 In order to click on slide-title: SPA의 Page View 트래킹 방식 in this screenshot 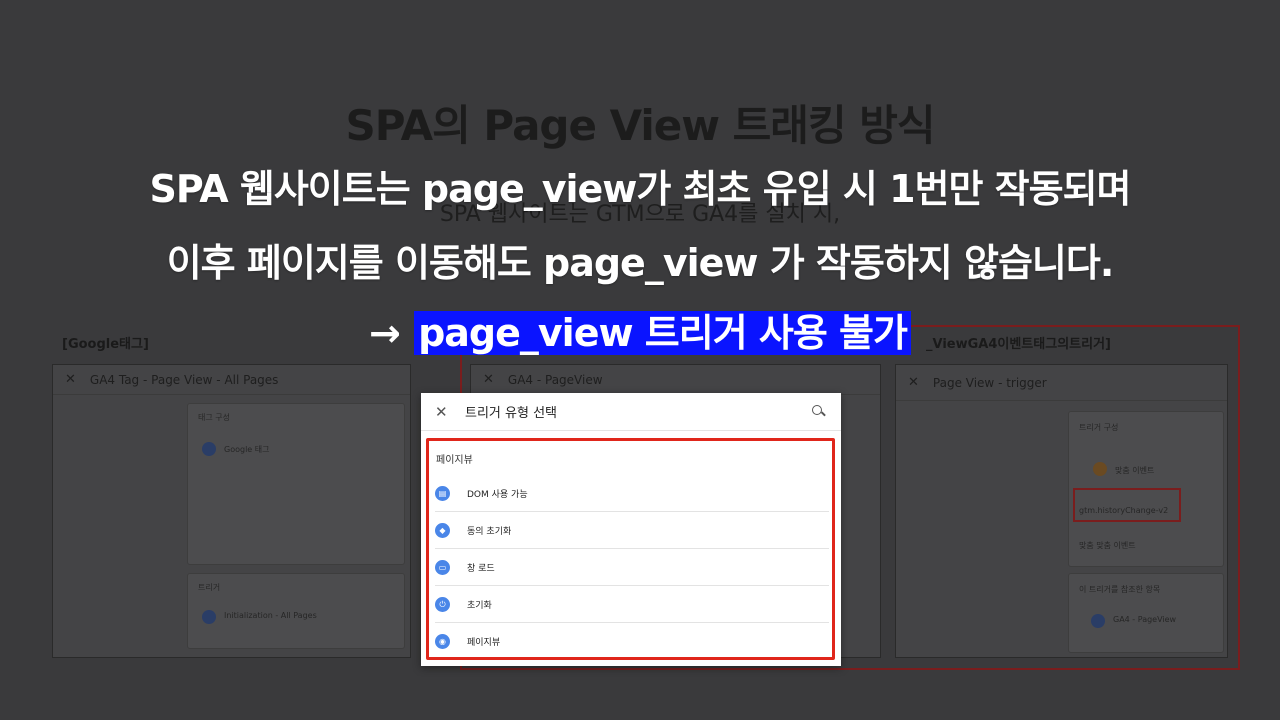, I will do `click(640, 125)`.